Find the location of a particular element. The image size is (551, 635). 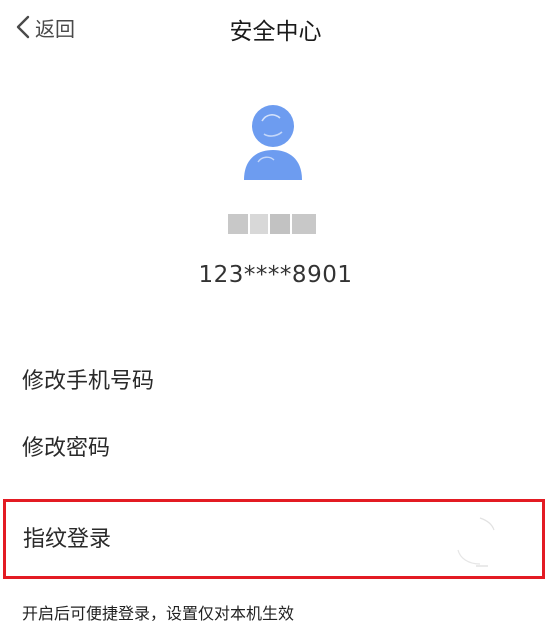

user-avatar-icon is located at coordinates (273, 142).